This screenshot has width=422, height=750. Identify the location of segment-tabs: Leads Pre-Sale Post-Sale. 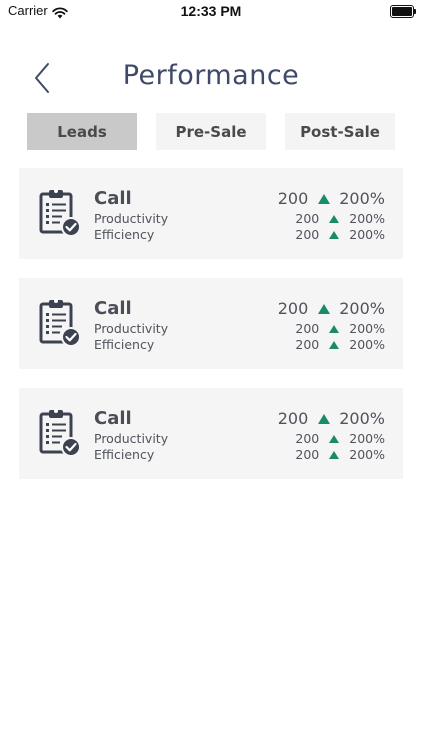
(211, 131).